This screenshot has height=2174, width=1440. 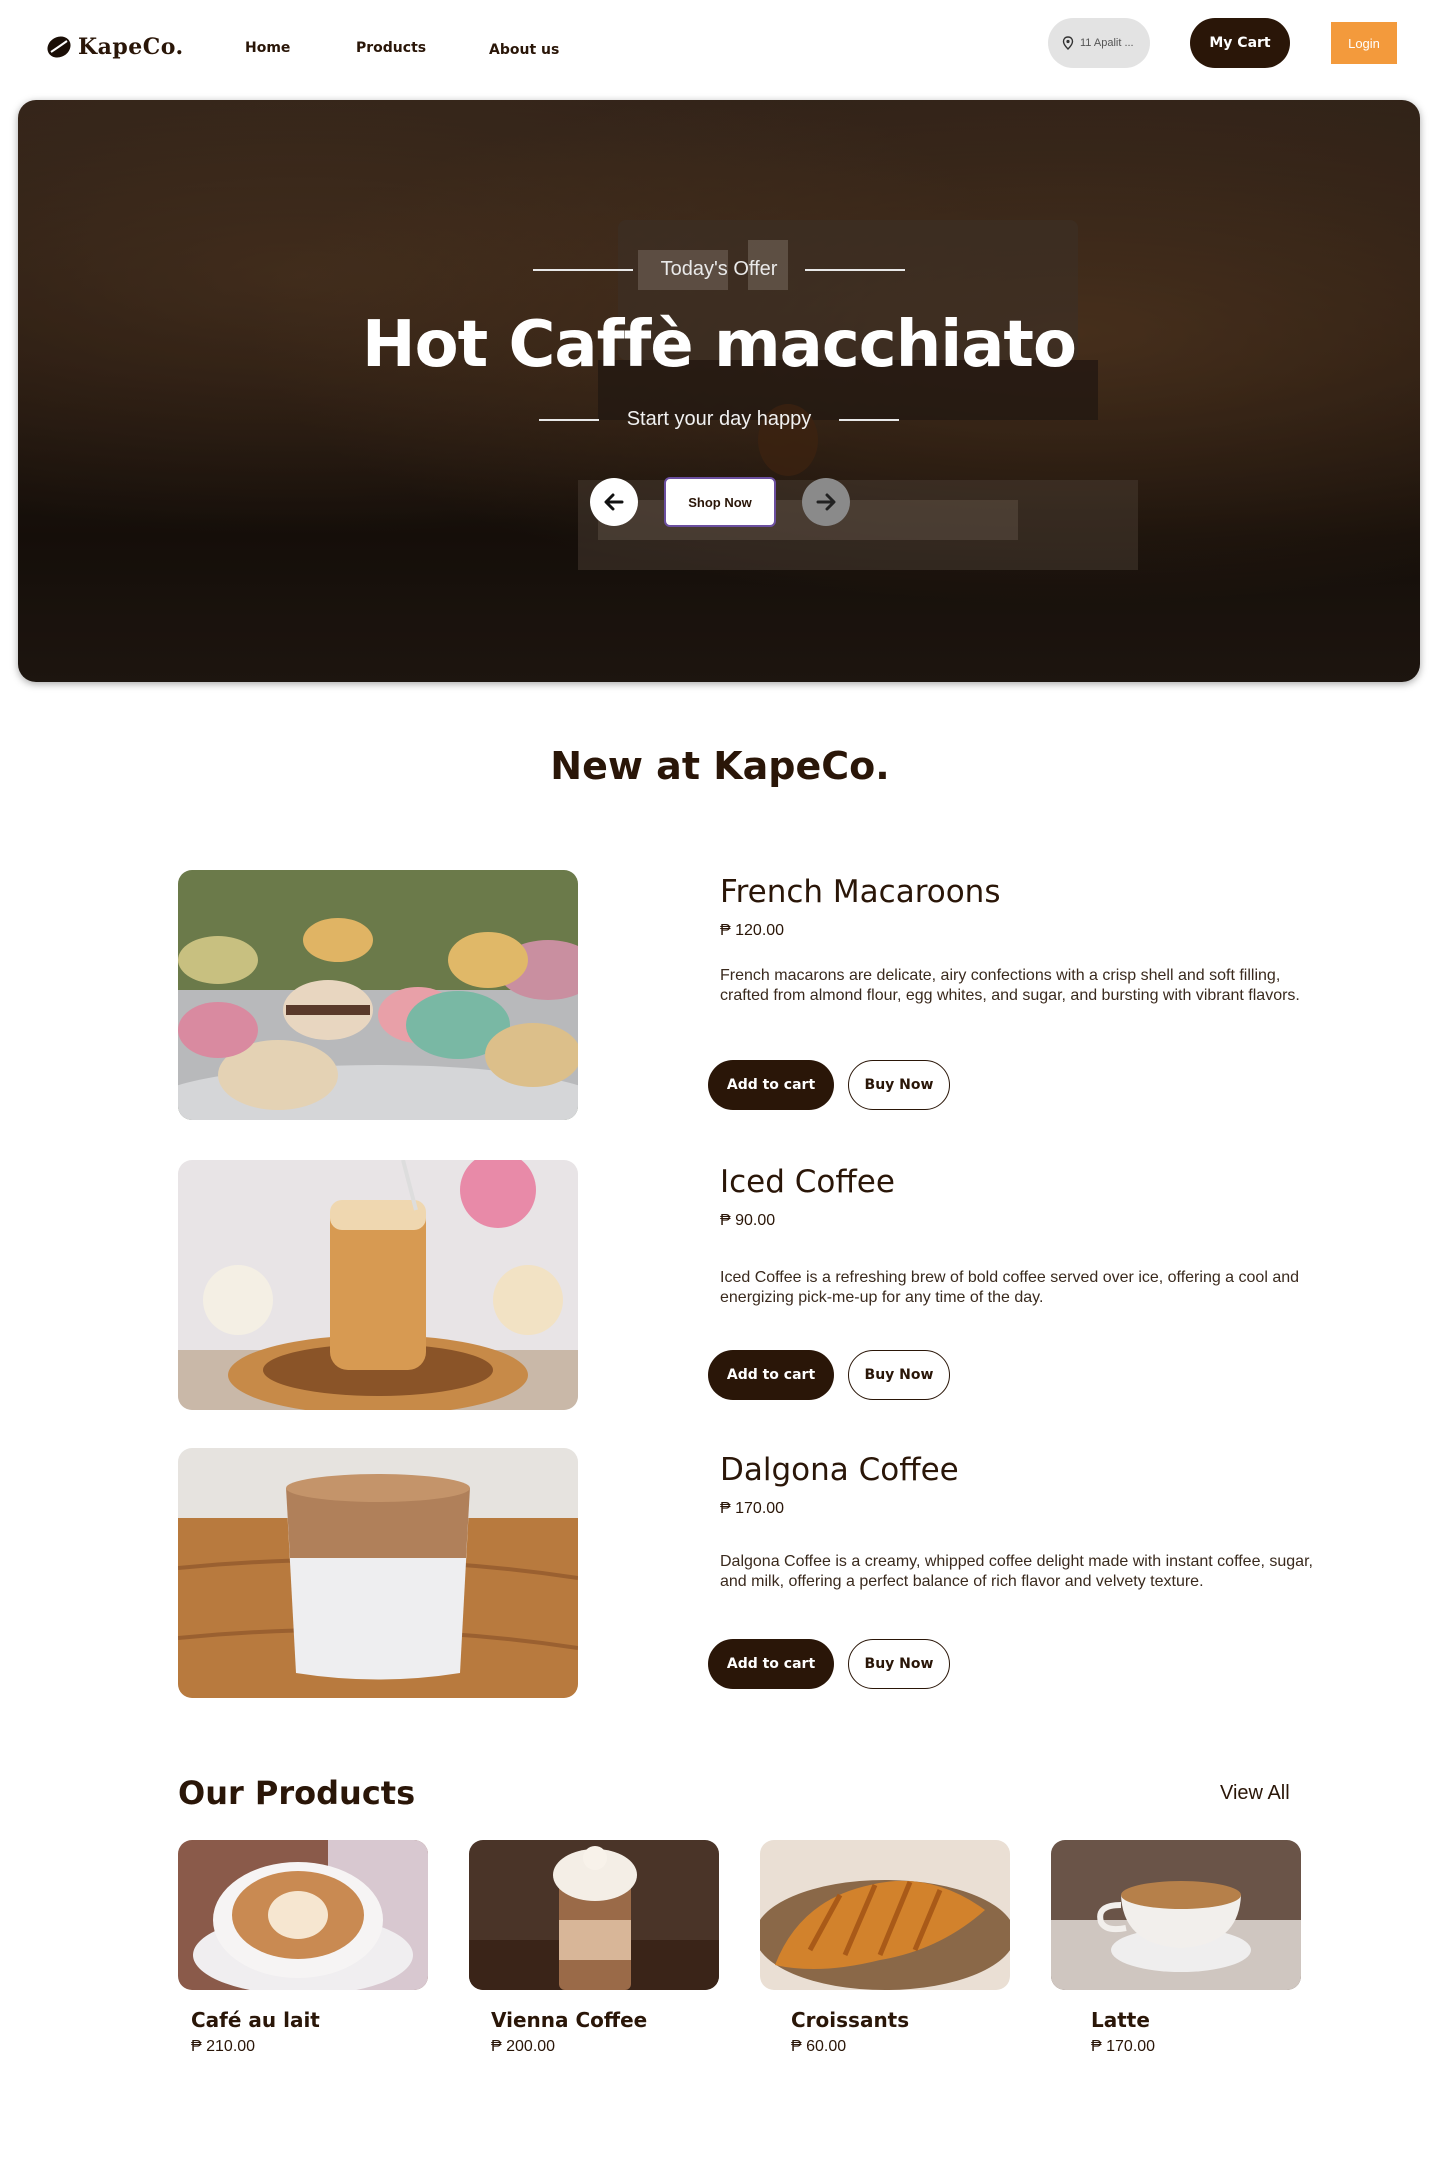 I want to click on arrow-right-icon, so click(x=826, y=502).